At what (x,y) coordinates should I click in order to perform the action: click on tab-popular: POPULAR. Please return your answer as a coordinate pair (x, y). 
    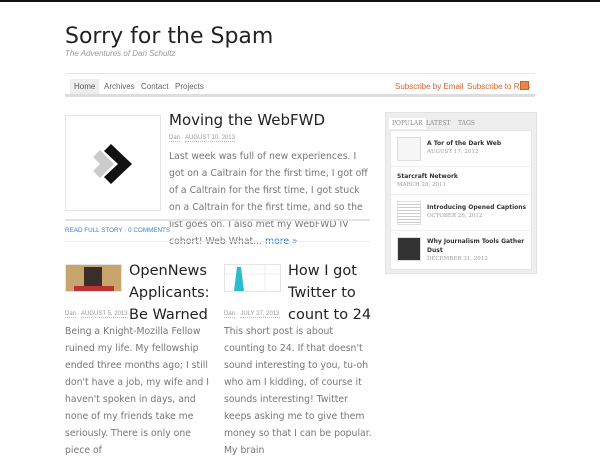
    Looking at the image, I should click on (407, 123).